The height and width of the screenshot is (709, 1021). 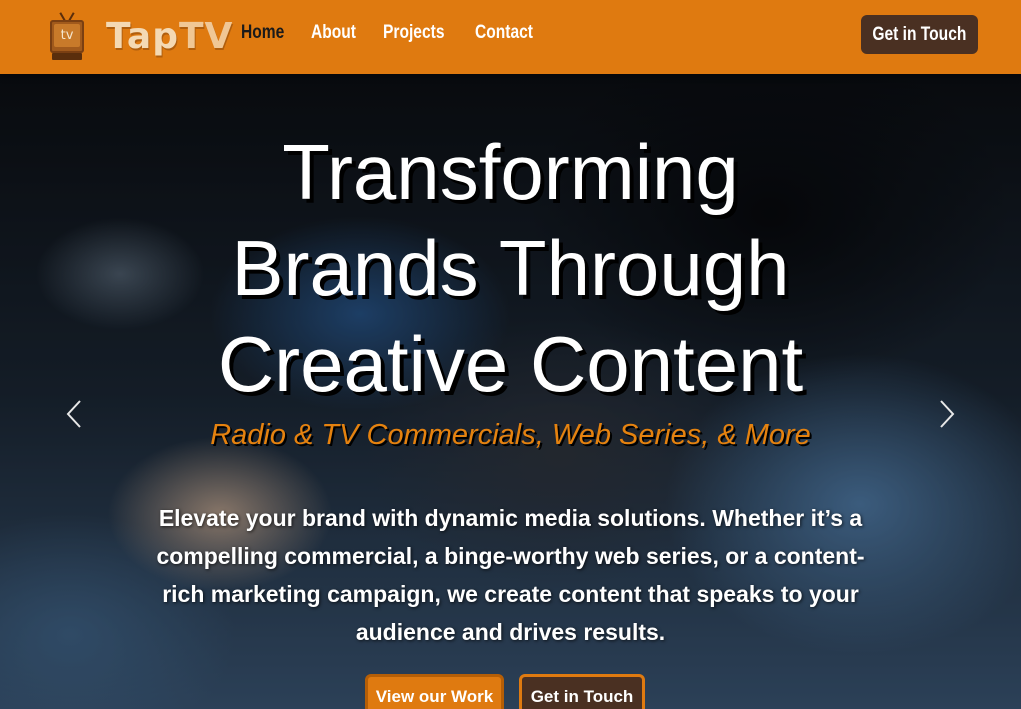 I want to click on hero-title-line-3: Creative Content, so click(x=510, y=364).